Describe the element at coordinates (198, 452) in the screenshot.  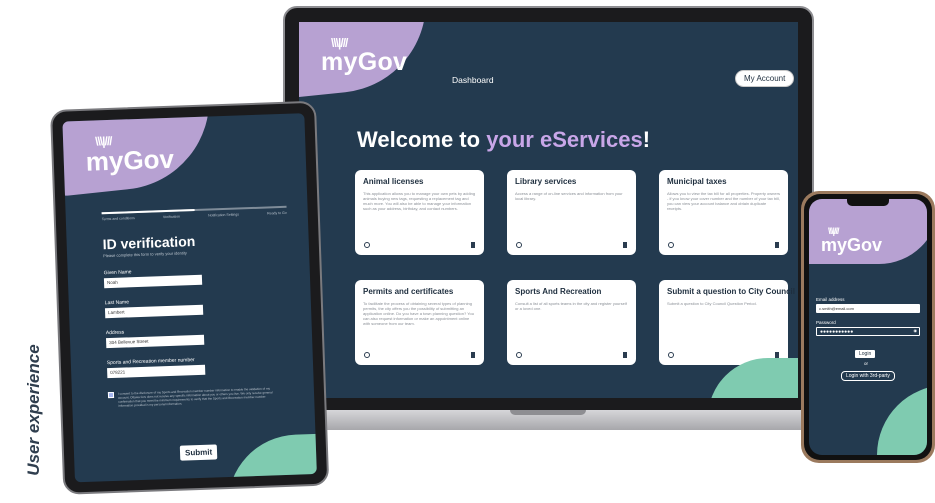
I see `submit-button: Submit` at that location.